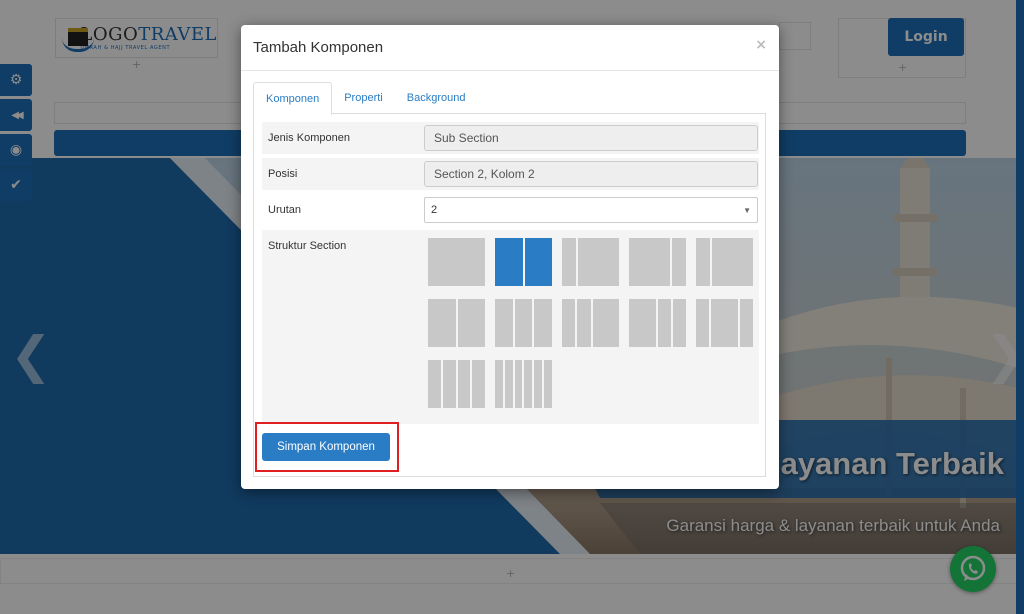 The height and width of the screenshot is (614, 1024). I want to click on jenis-komponen-label: Jenis Komponen, so click(309, 138).